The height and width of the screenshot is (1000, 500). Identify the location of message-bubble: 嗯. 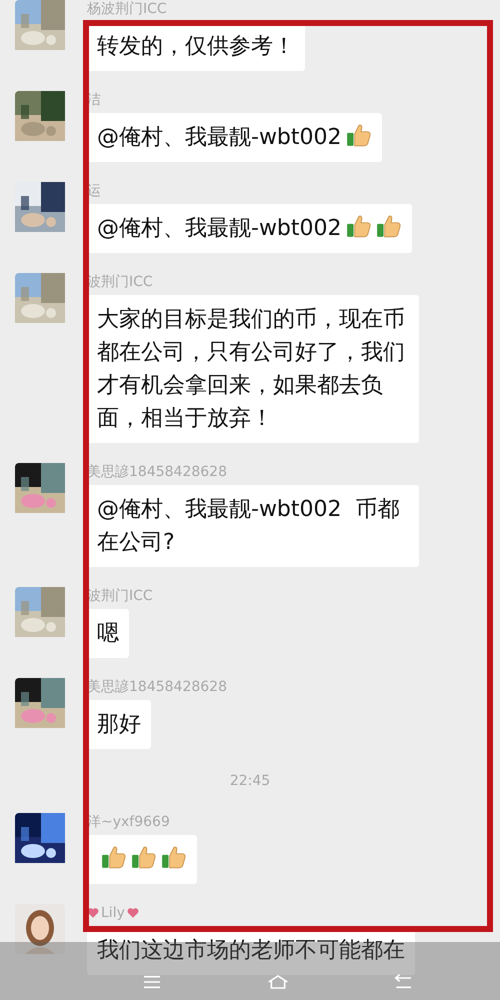
(108, 633).